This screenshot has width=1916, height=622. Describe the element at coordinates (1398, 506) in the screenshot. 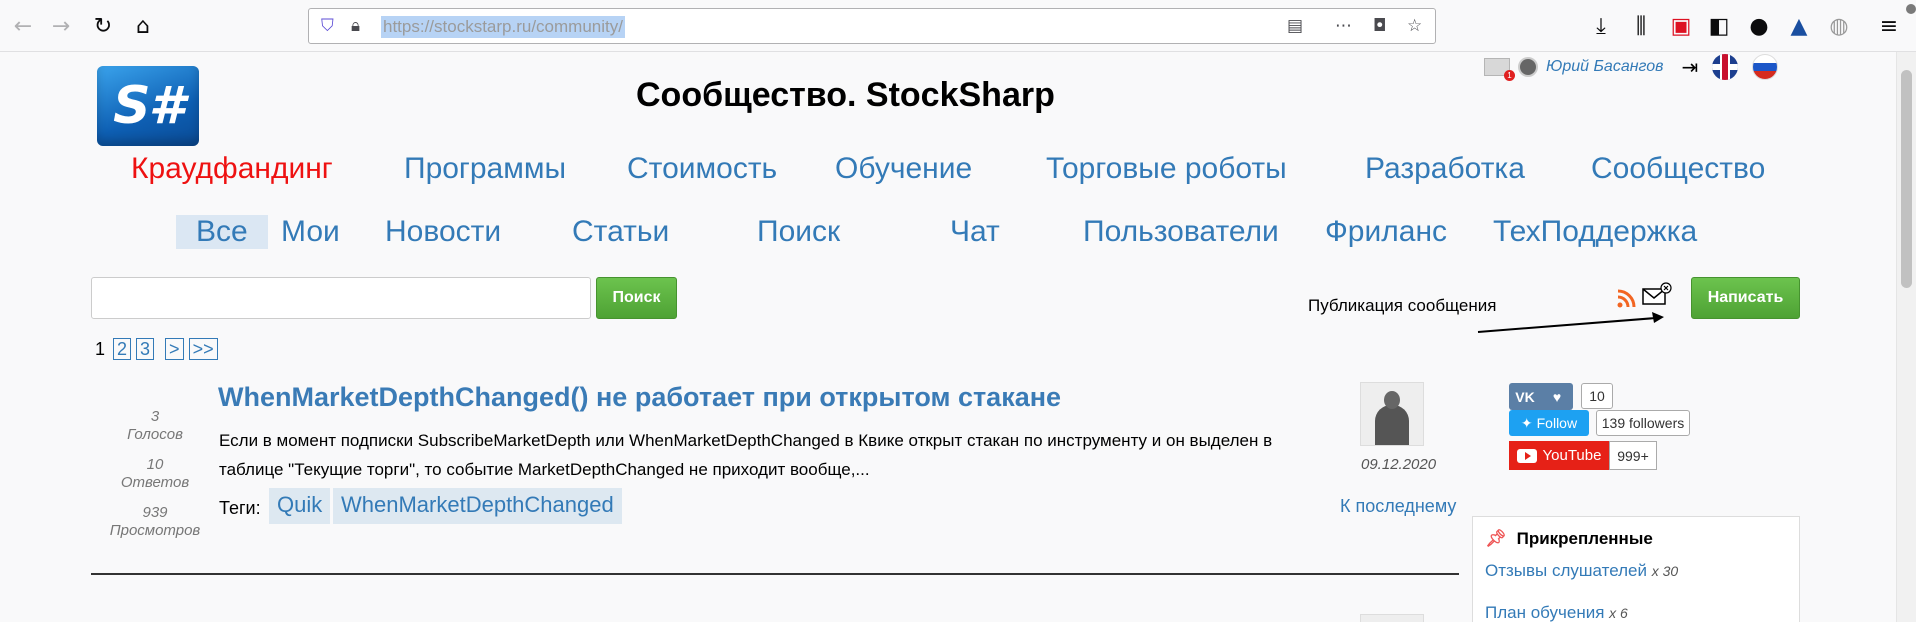

I see `to-last-link: К последнему` at that location.